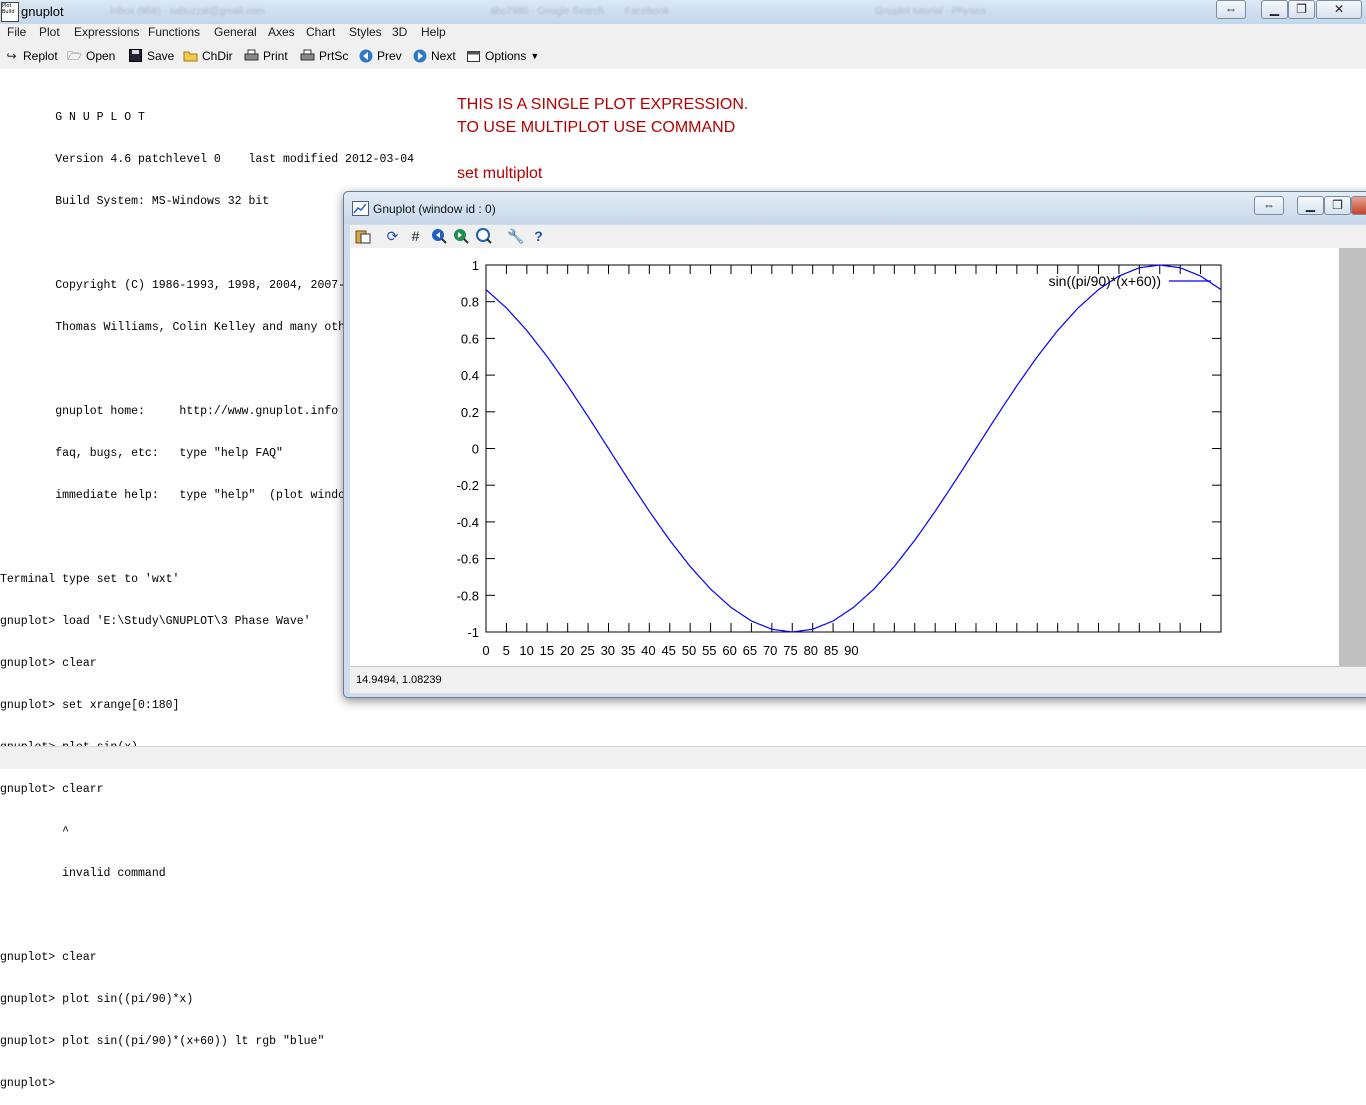  What do you see at coordinates (365, 56) in the screenshot?
I see `back-arrow-icon` at bounding box center [365, 56].